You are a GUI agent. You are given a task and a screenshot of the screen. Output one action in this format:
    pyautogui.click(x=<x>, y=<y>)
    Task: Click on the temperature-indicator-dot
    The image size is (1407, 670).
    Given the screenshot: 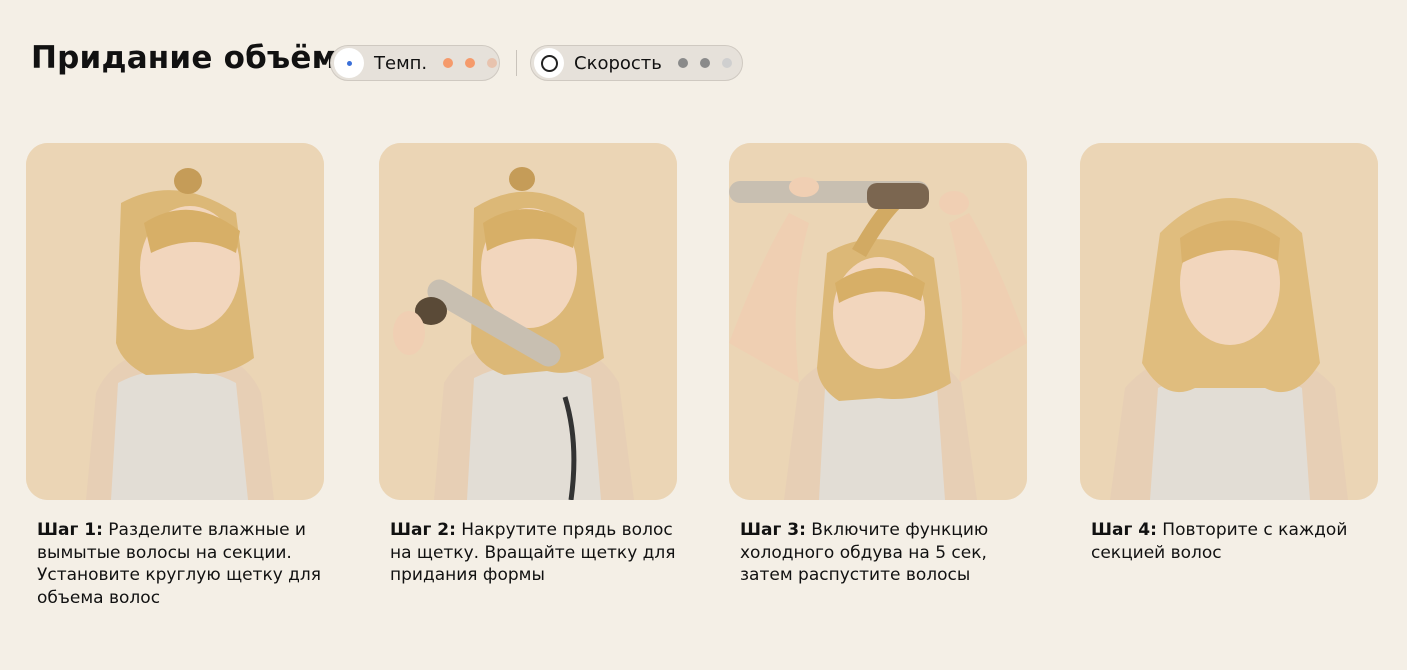 What is the action you would take?
    pyautogui.click(x=349, y=63)
    